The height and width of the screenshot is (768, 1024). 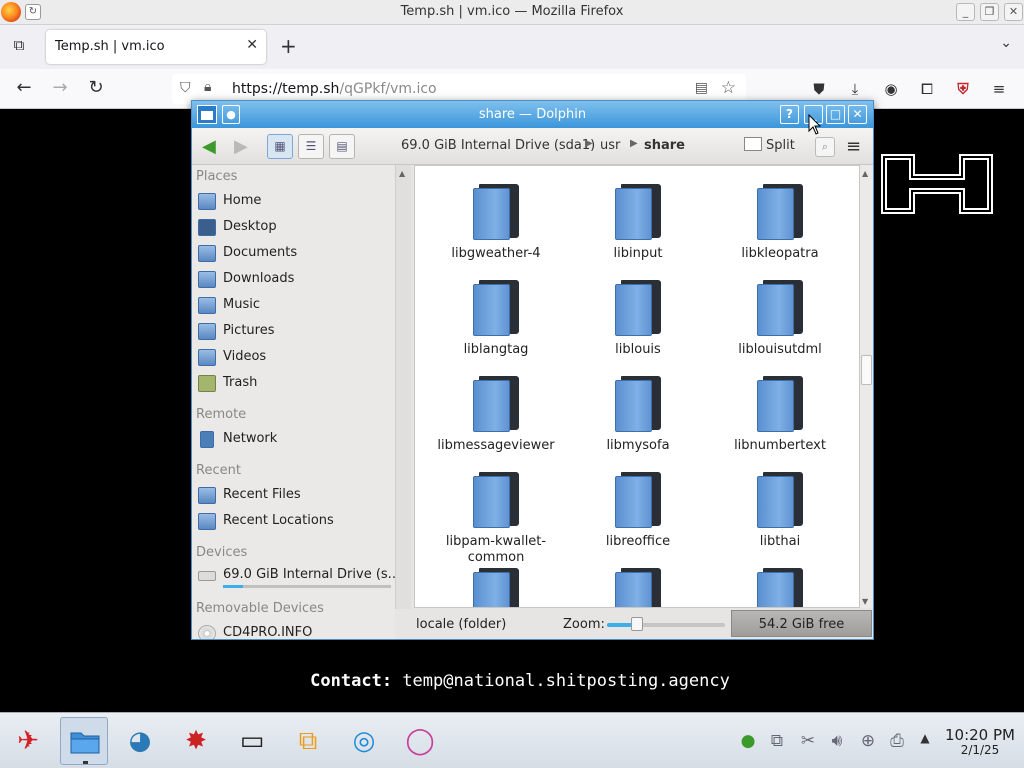 I want to click on shield-icon: ⛉, so click(x=185, y=88).